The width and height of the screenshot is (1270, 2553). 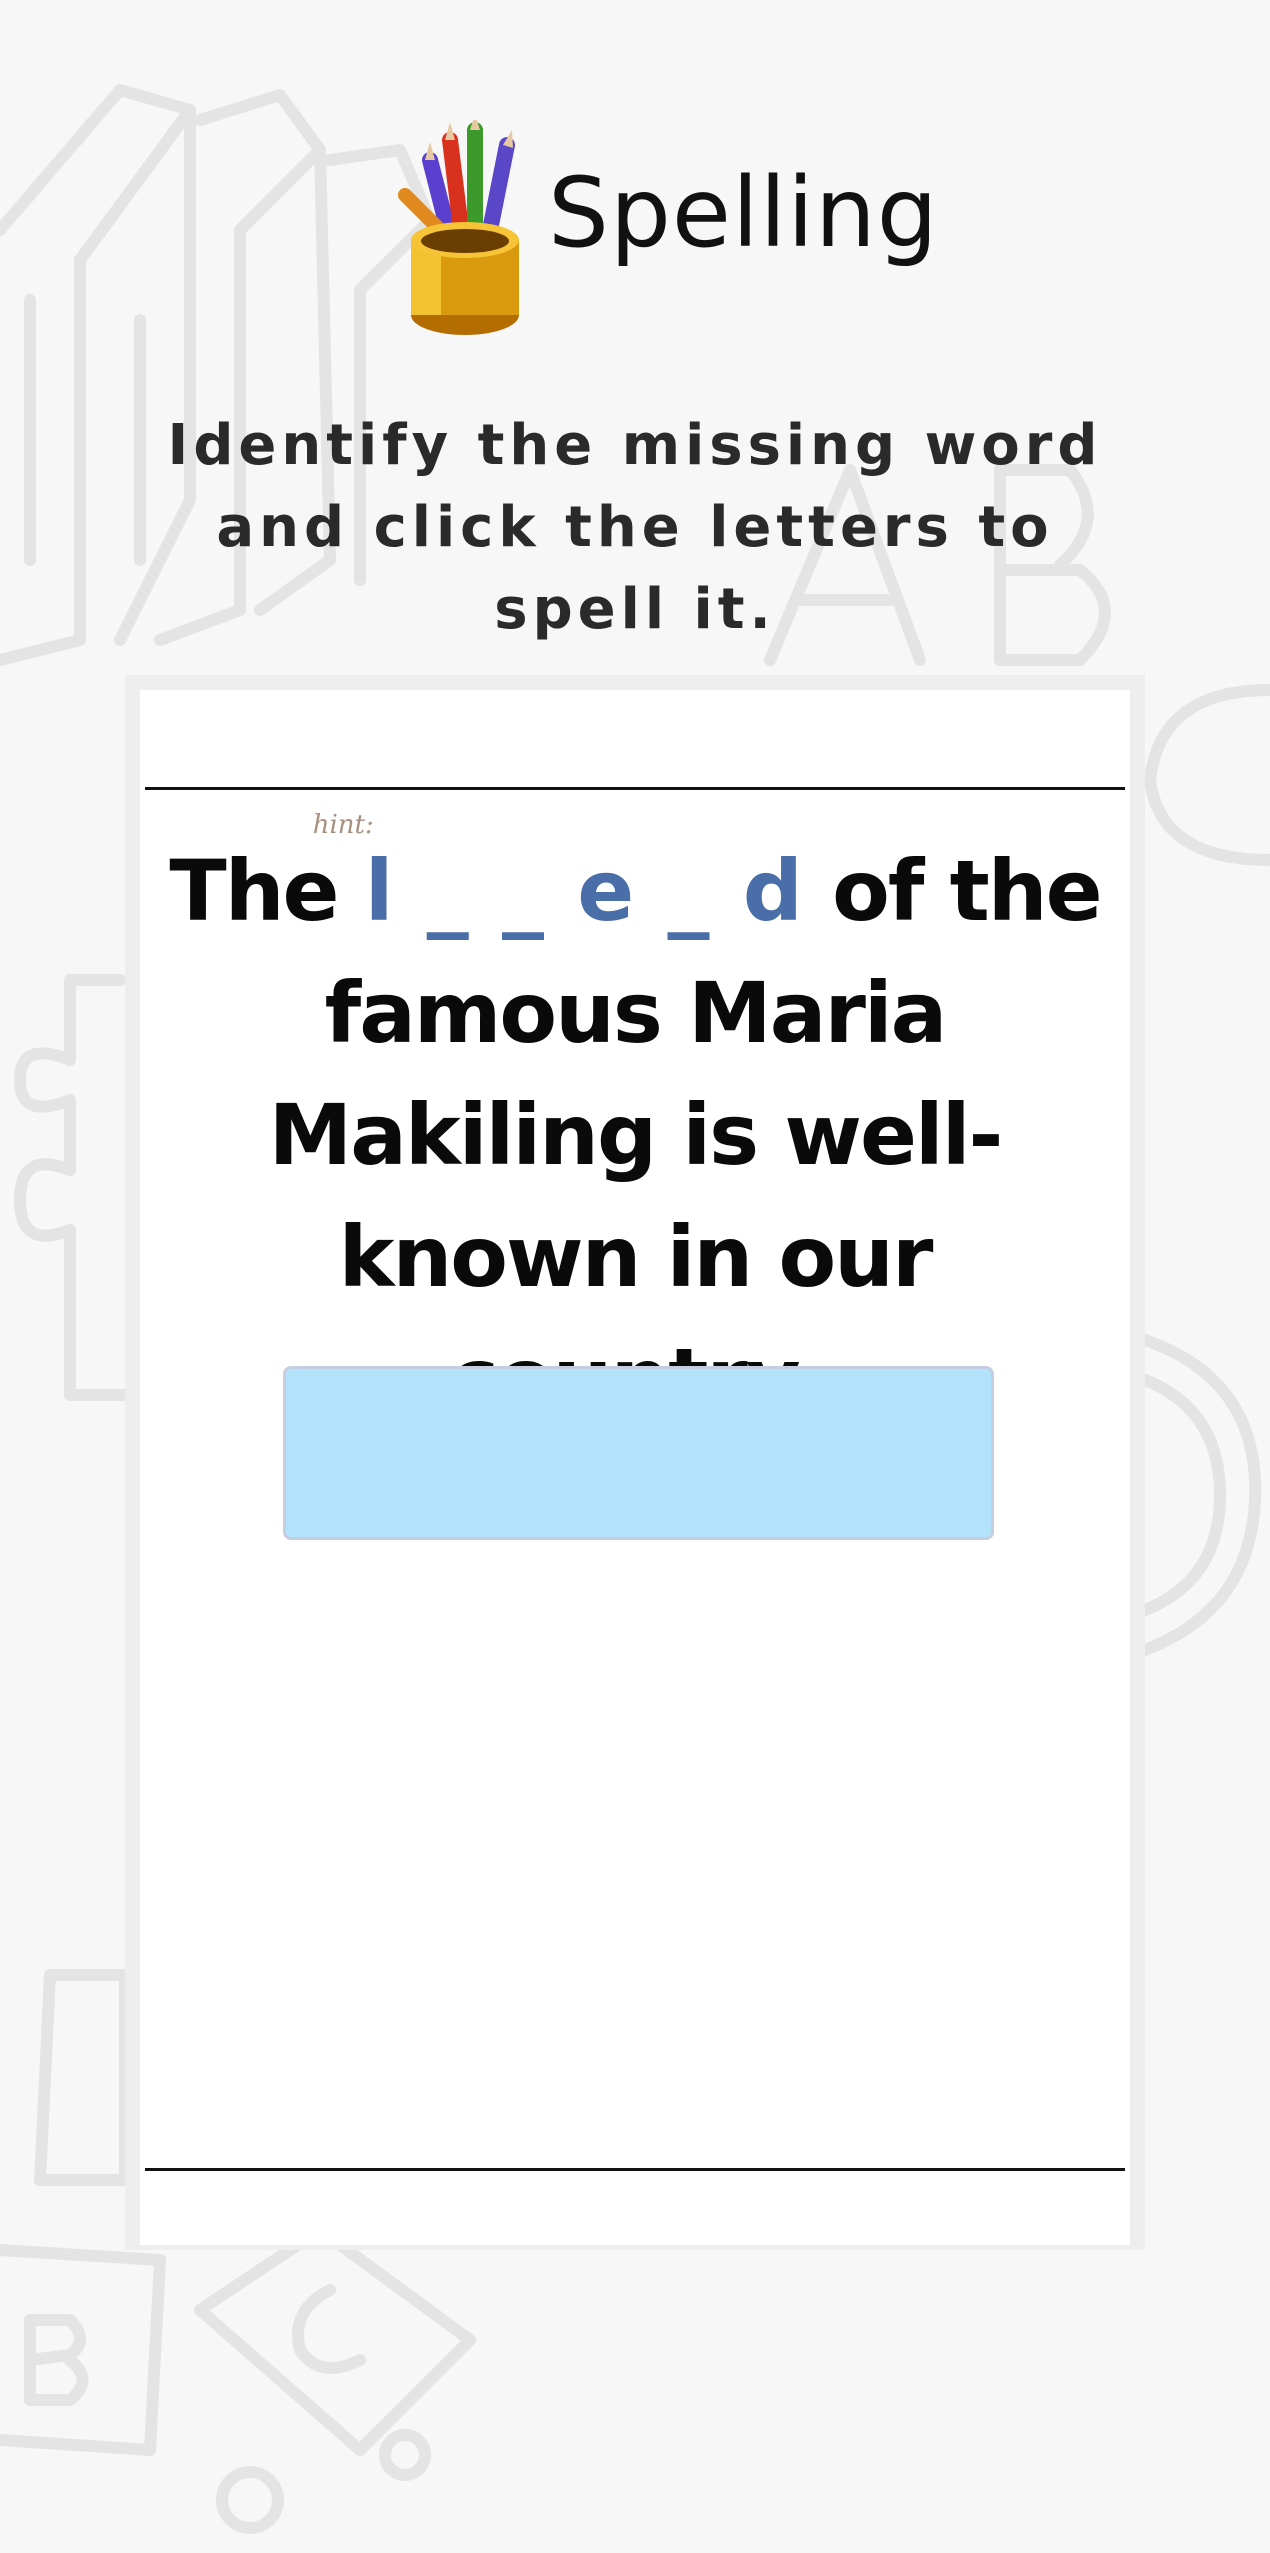 What do you see at coordinates (743, 213) in the screenshot?
I see `app-title: Spelling` at bounding box center [743, 213].